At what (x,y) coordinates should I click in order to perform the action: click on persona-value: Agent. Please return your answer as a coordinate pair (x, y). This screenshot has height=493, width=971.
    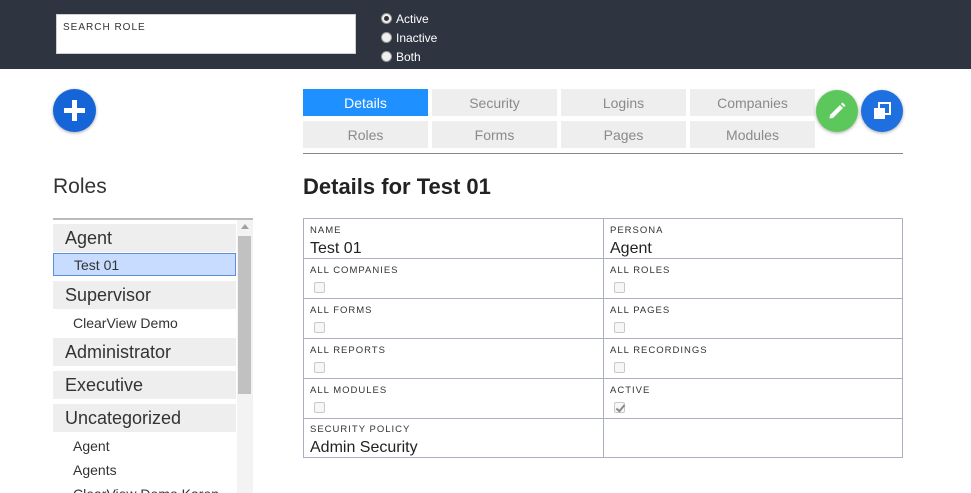
    Looking at the image, I should click on (631, 248).